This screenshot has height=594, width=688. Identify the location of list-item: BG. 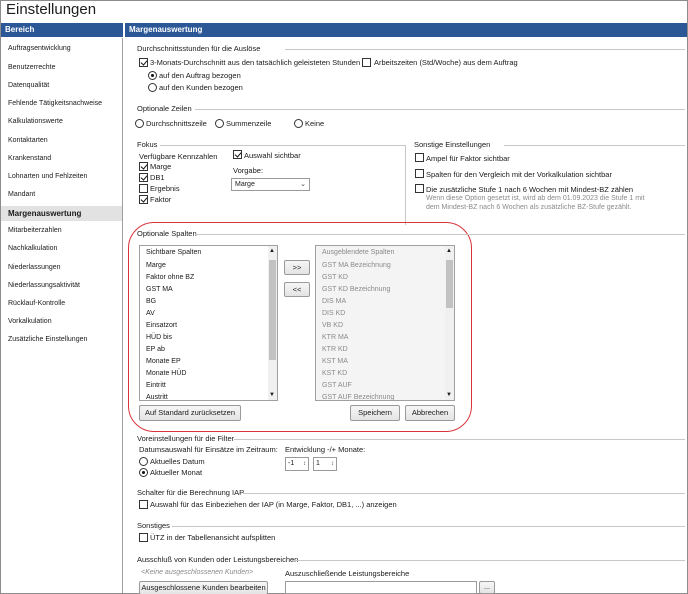
(151, 301).